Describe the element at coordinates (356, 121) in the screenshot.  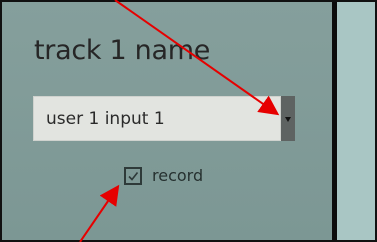
I see `right-panel` at that location.